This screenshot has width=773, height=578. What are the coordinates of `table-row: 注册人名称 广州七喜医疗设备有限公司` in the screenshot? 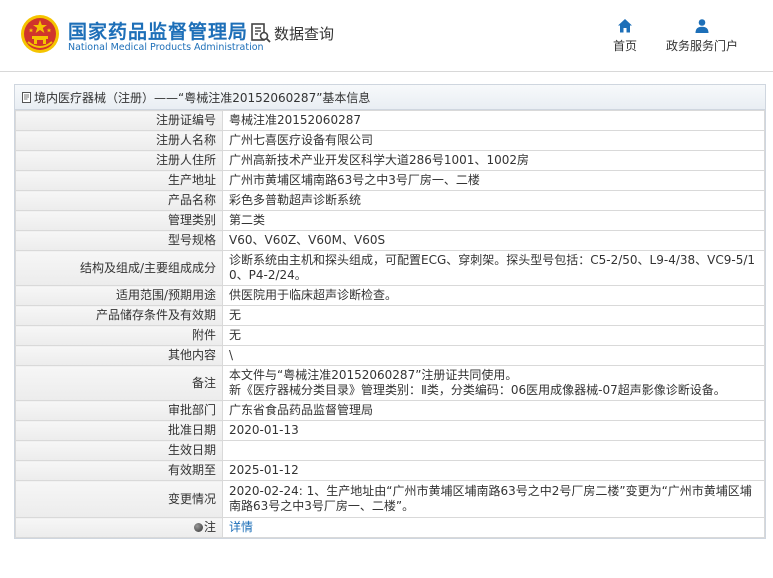 It's located at (390, 140).